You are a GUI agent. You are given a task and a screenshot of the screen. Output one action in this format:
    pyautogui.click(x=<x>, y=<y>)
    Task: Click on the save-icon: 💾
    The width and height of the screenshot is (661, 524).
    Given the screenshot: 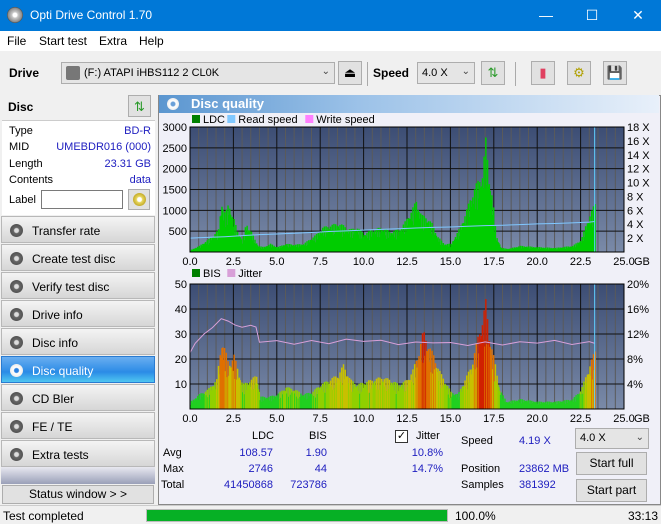 What is the action you would take?
    pyautogui.click(x=615, y=72)
    